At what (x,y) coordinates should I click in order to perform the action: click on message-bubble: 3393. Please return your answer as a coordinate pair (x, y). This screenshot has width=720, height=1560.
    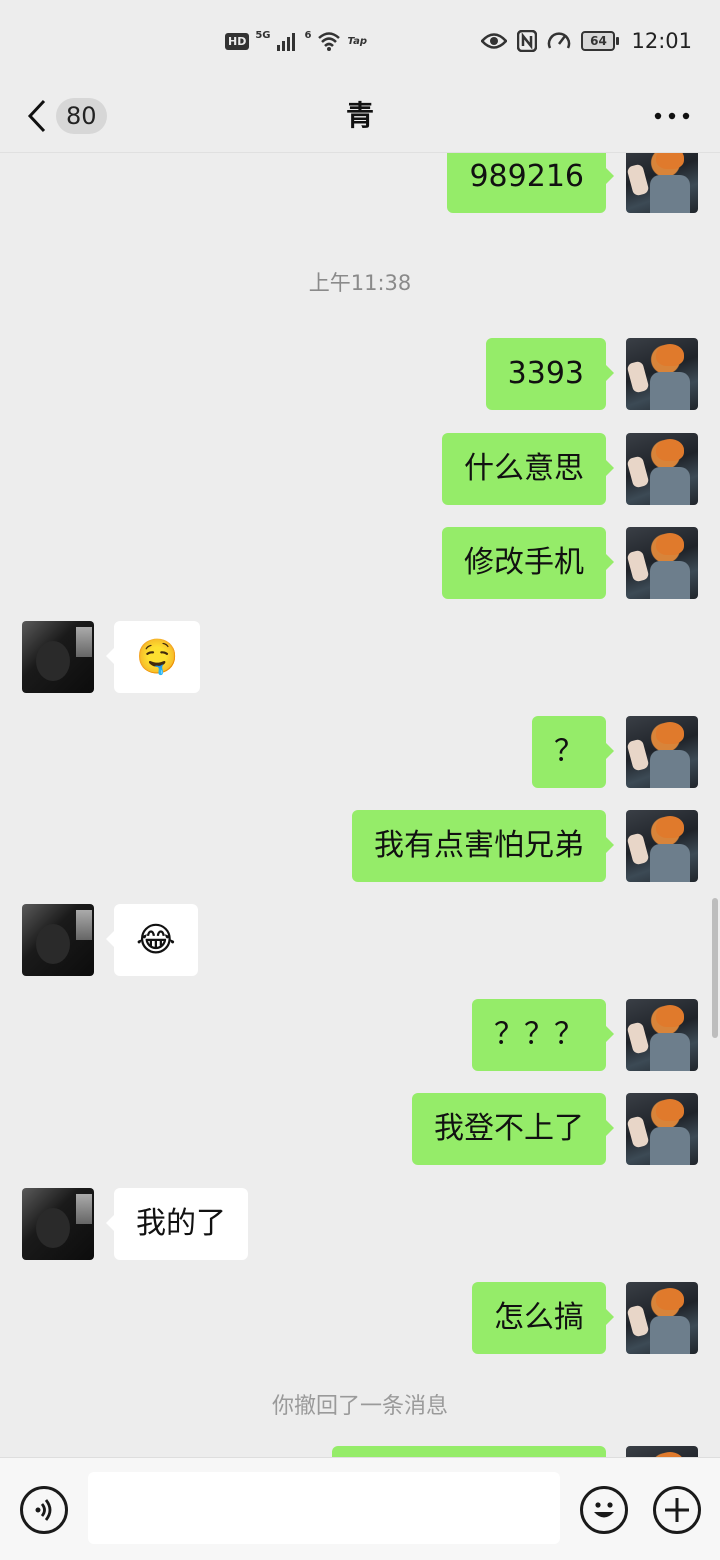
    Looking at the image, I should click on (550, 374).